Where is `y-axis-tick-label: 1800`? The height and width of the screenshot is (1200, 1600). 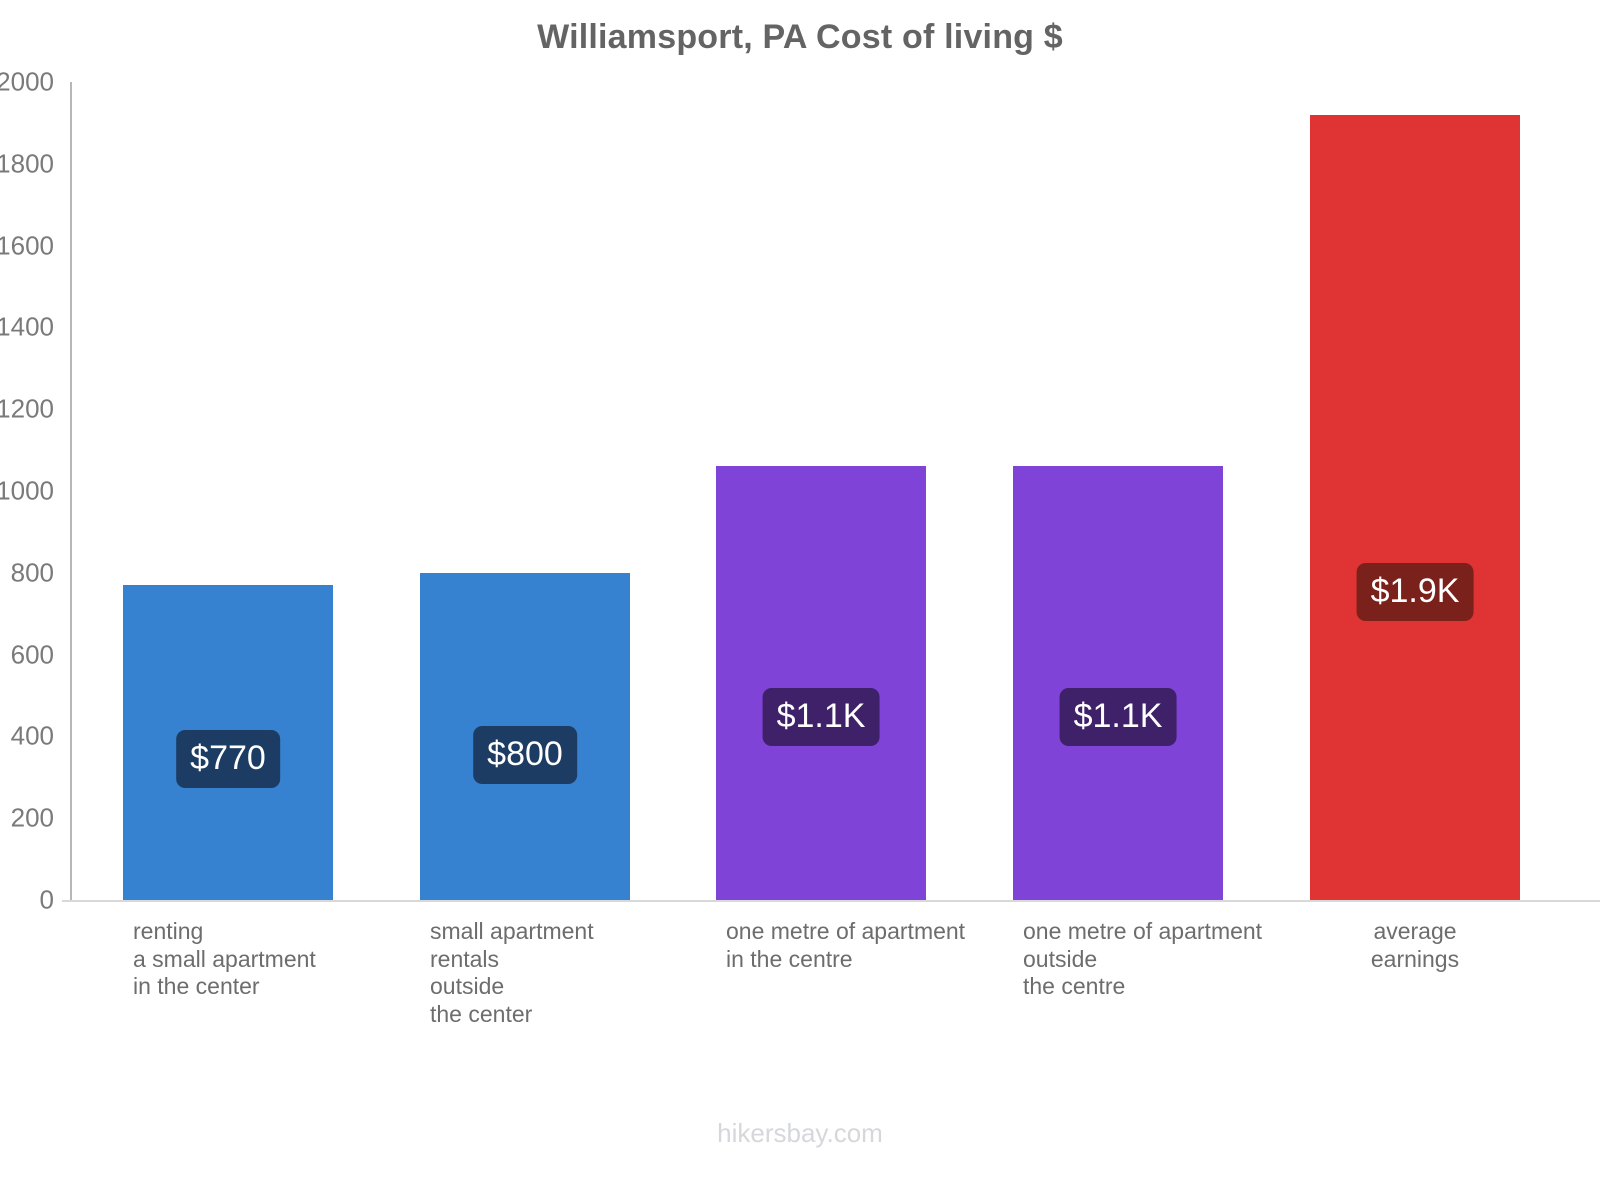
y-axis-tick-label: 1800 is located at coordinates (27, 163).